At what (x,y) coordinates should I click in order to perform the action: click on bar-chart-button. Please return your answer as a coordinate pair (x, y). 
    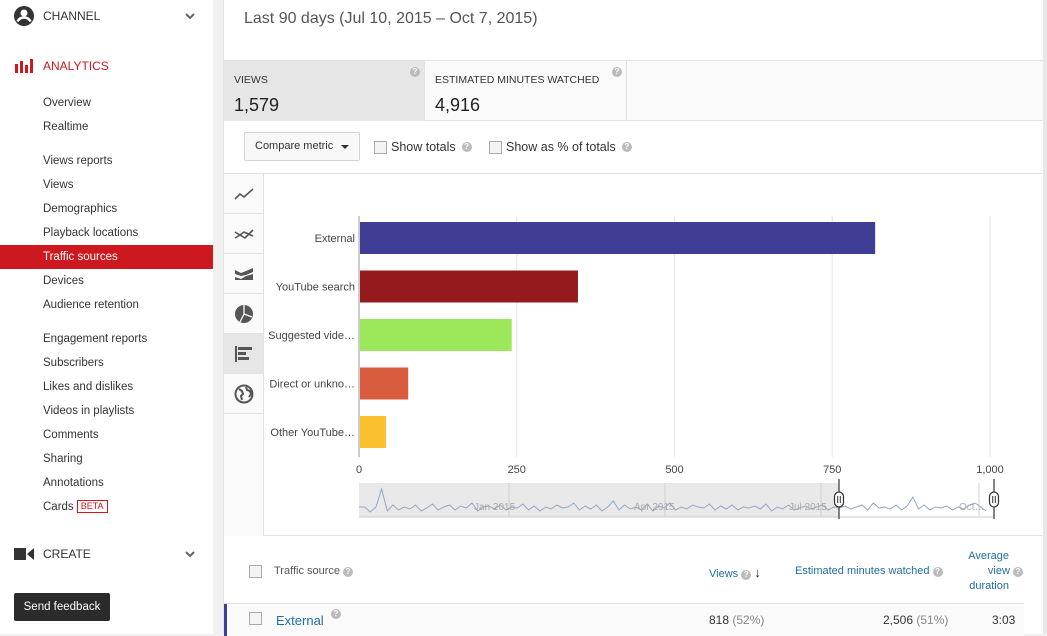
    Looking at the image, I should click on (243, 354).